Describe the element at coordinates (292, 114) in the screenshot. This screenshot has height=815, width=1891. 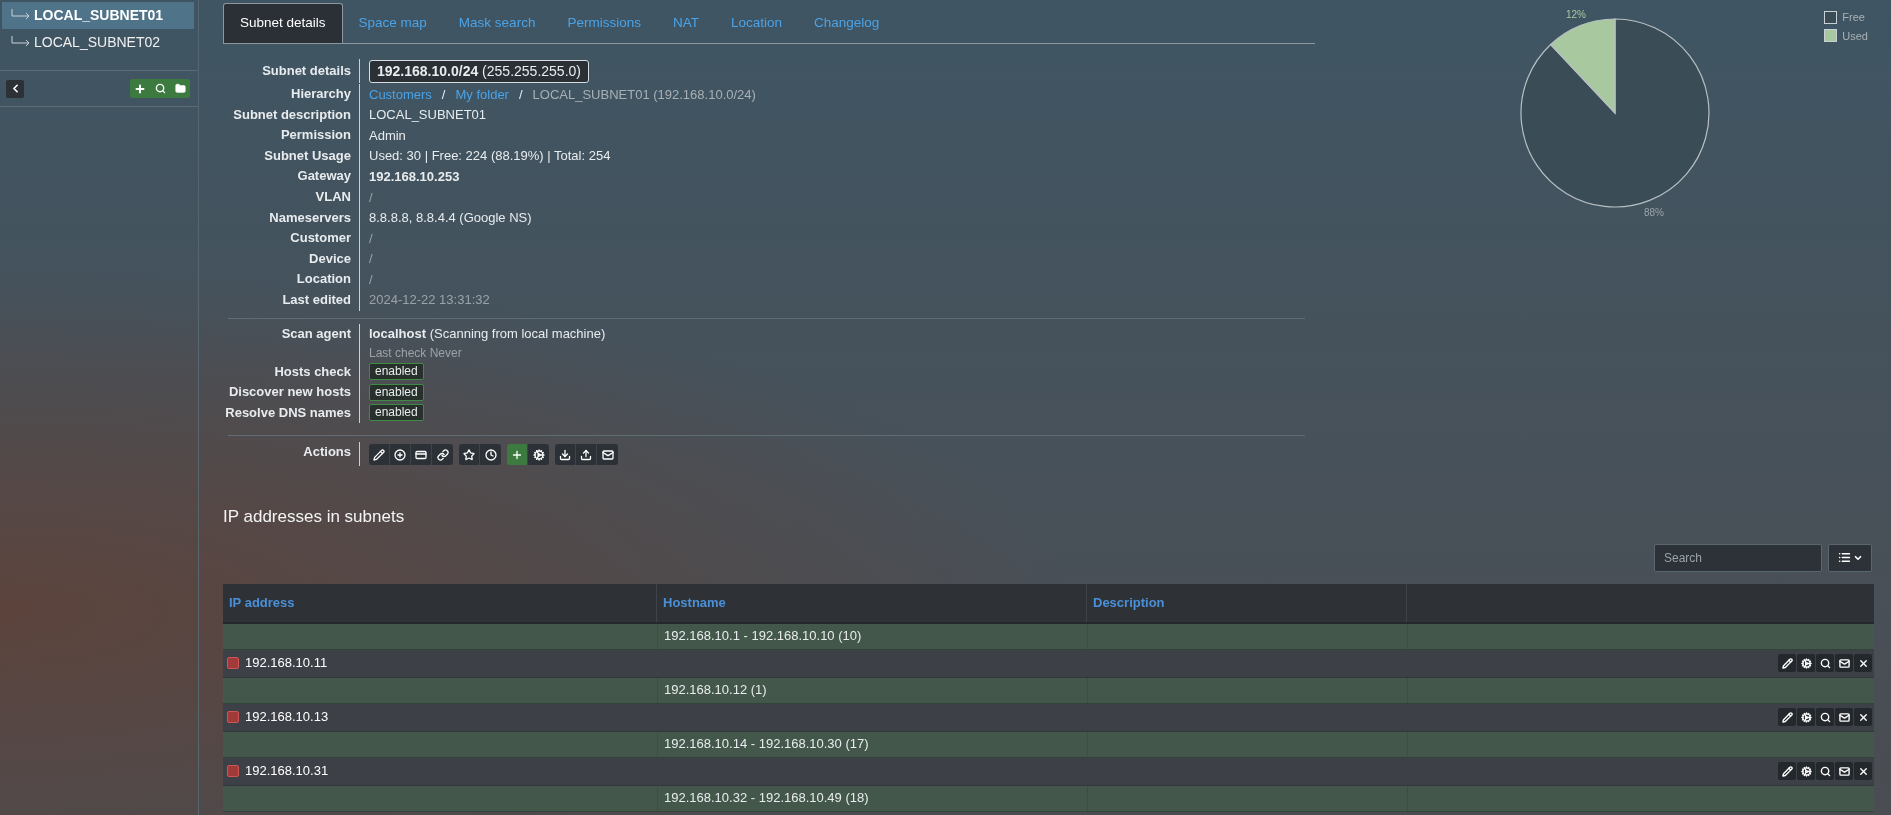
I see `field-label: Subnet description` at that location.